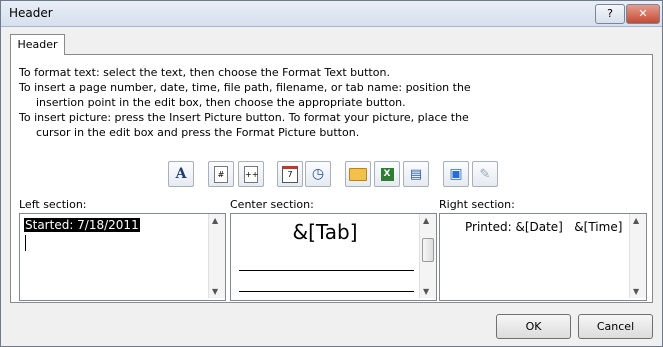 The width and height of the screenshot is (663, 347). I want to click on right-section-editor: Printed: &[Date] &[Time] ▲ ▼, so click(543, 257).